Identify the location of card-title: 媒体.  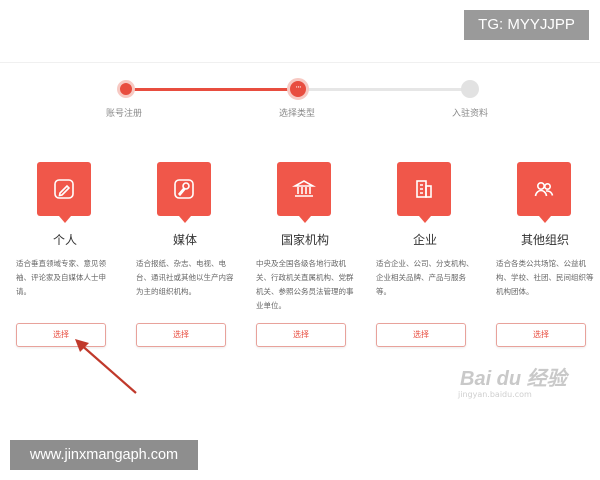
(184, 240).